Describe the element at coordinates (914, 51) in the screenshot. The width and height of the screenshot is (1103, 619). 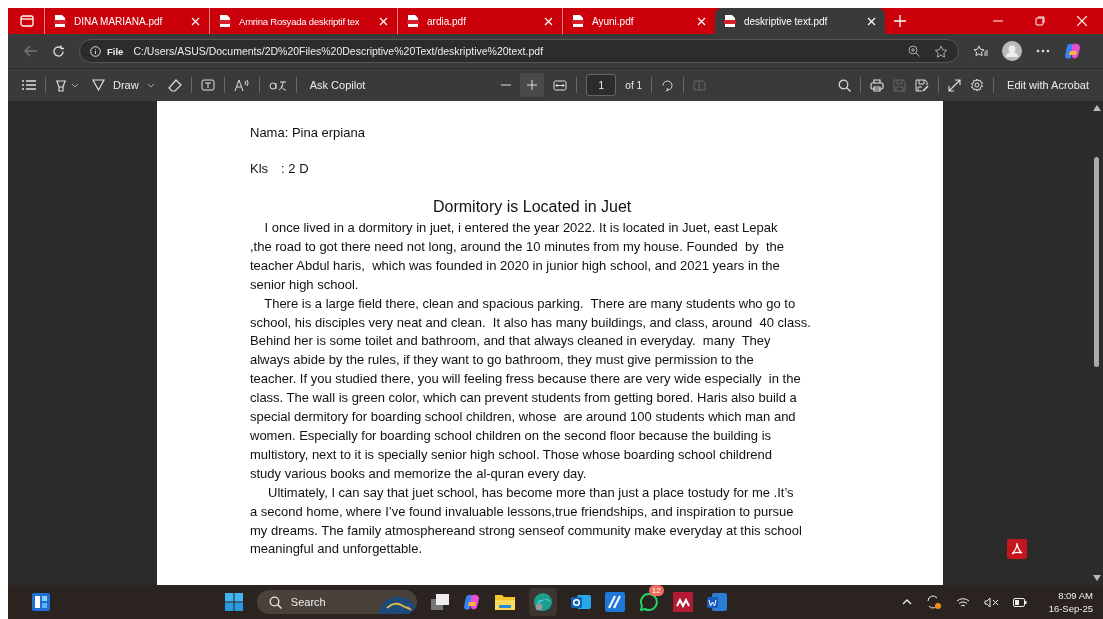
I see `zoom-icon` at that location.